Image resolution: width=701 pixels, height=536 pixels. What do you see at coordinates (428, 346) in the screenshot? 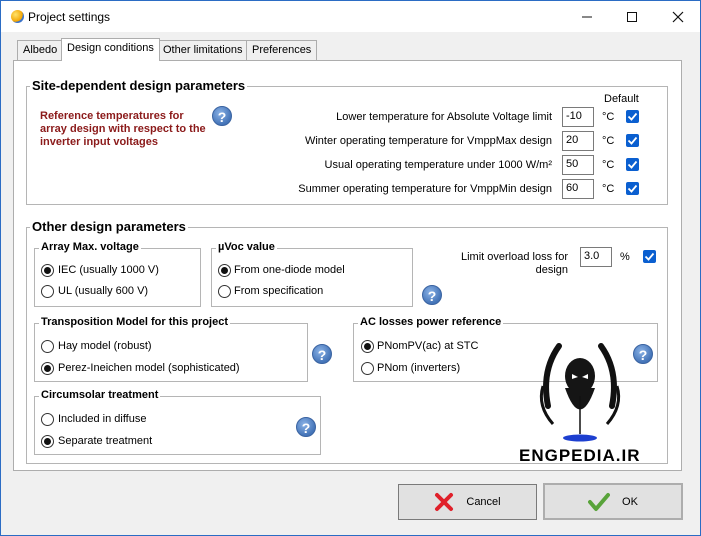
I see `pnompv-label: PNomPV(ac) at STC` at bounding box center [428, 346].